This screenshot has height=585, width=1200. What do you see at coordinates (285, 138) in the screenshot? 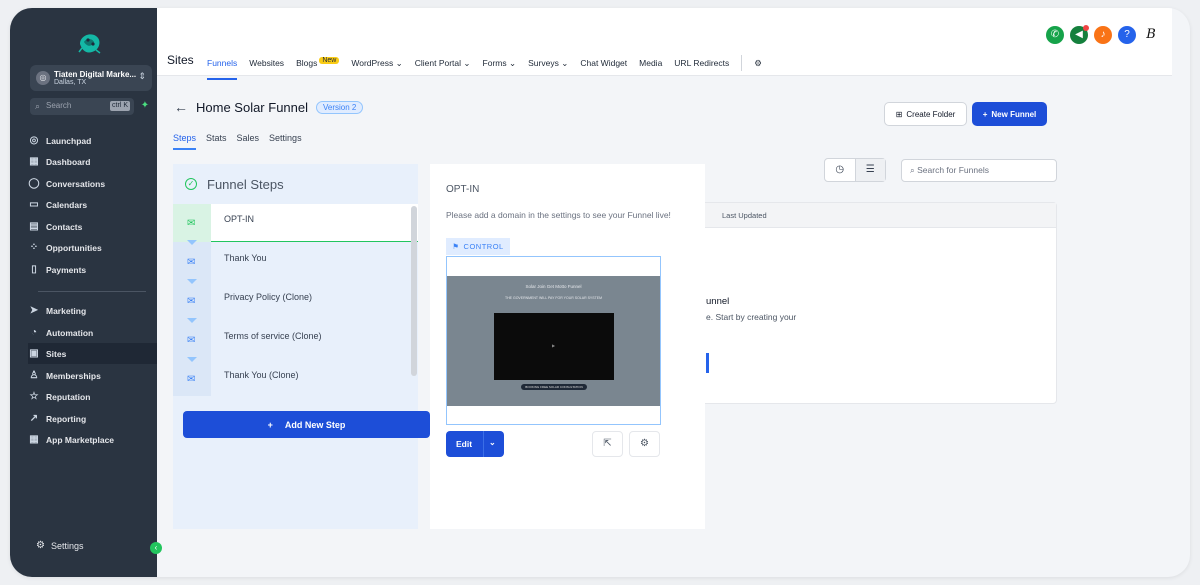
I see `tab-settings: Settings` at bounding box center [285, 138].